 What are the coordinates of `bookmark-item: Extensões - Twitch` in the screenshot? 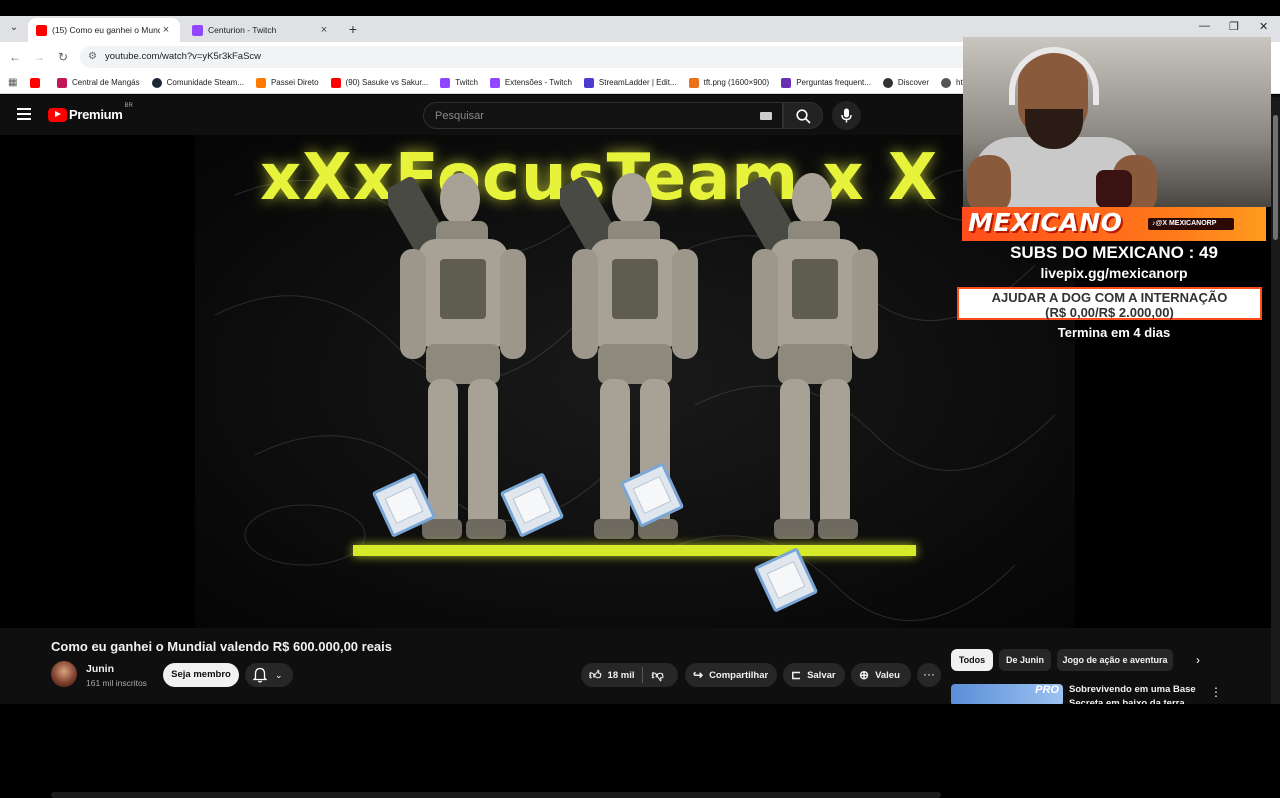 It's located at (530, 82).